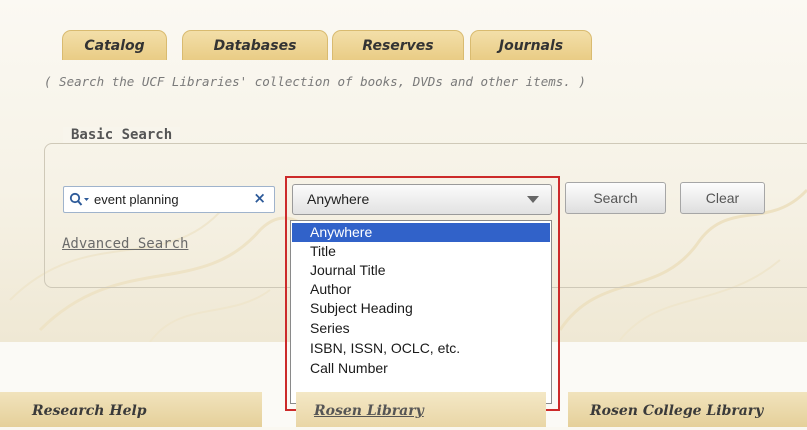 Image resolution: width=807 pixels, height=430 pixels. Describe the element at coordinates (131, 409) in the screenshot. I see `tab-research-help: Research Help` at that location.